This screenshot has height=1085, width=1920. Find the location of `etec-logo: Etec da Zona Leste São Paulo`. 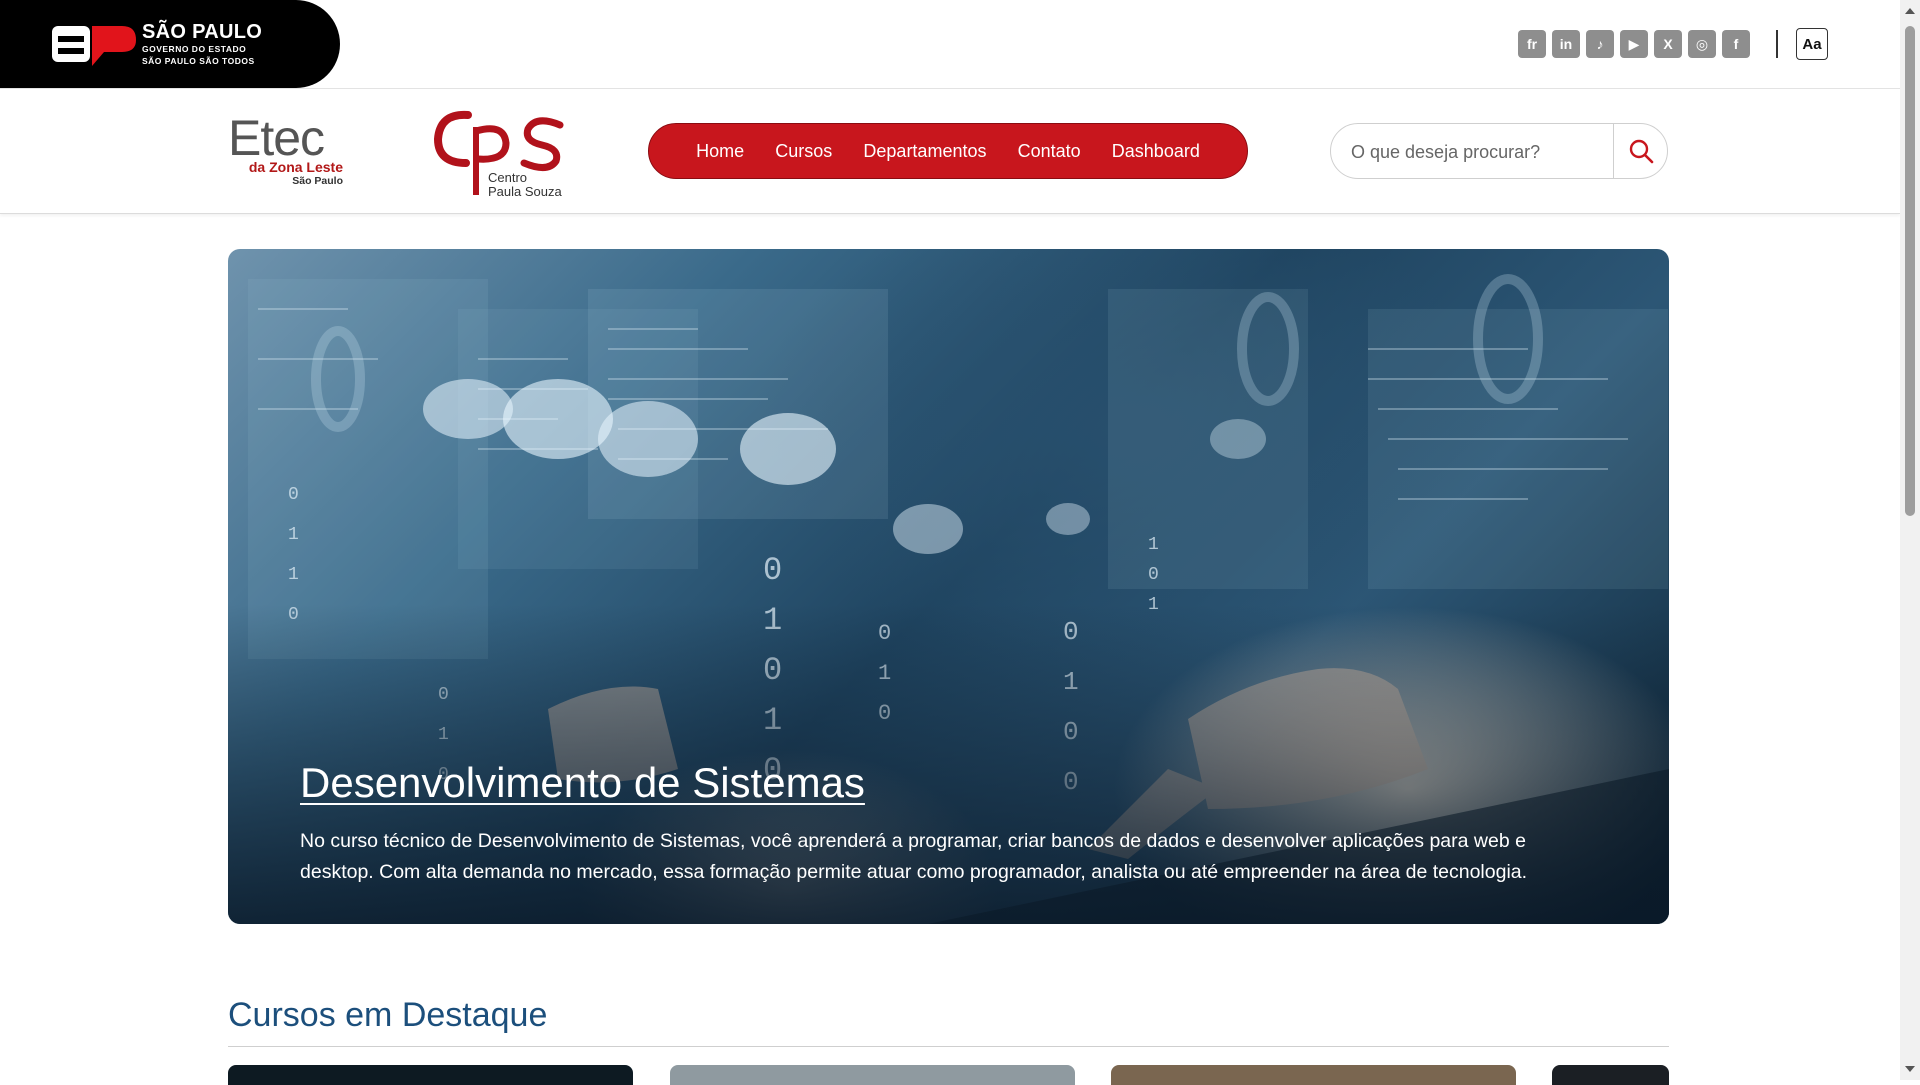

etec-logo: Etec da Zona Leste São Paulo is located at coordinates (285, 150).